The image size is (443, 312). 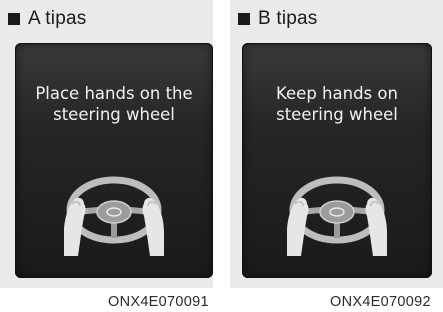 I want to click on panel-header: A tipas, so click(x=47, y=19).